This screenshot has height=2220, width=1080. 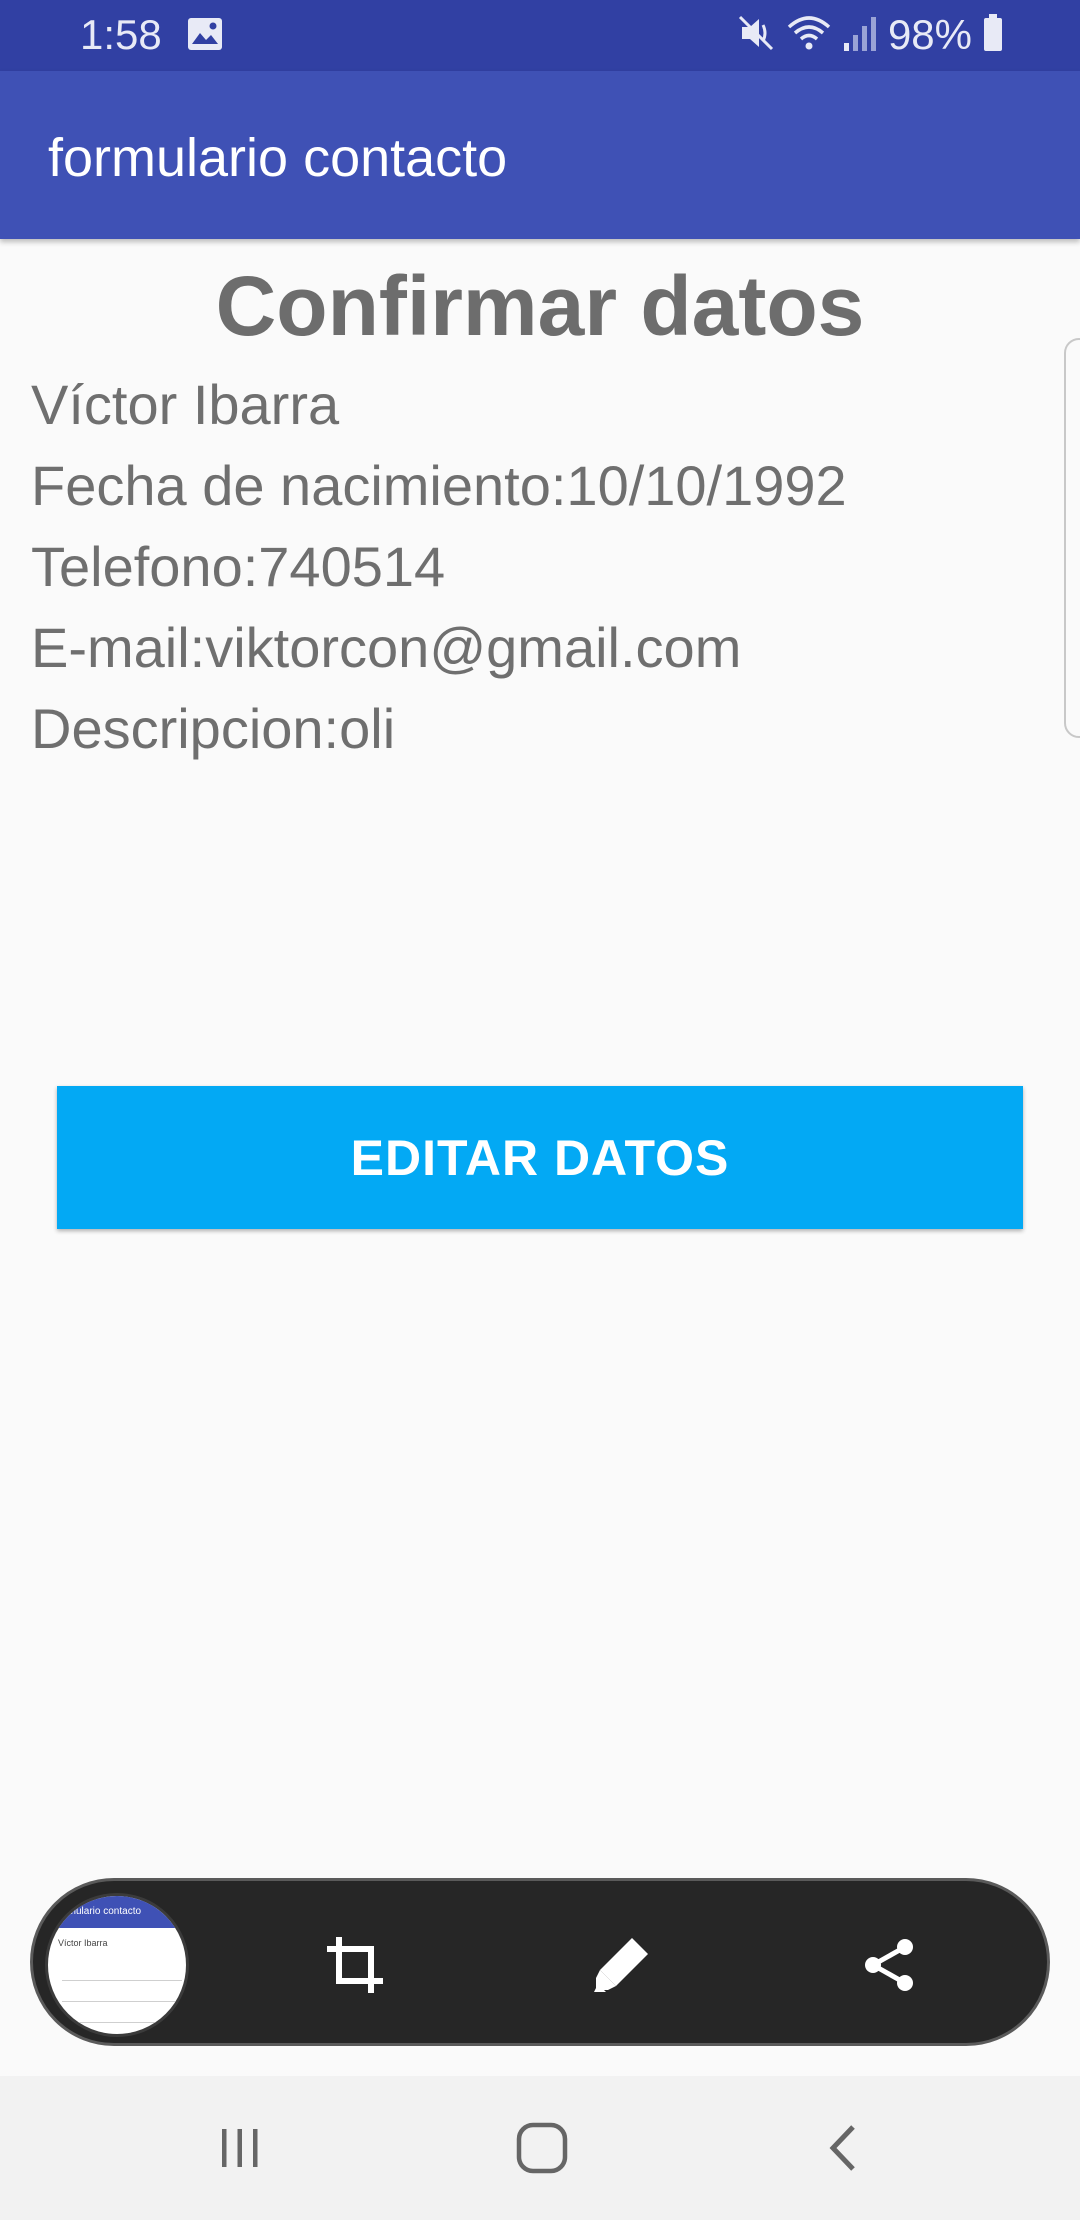 I want to click on navigation-bar, so click(x=540, y=2148).